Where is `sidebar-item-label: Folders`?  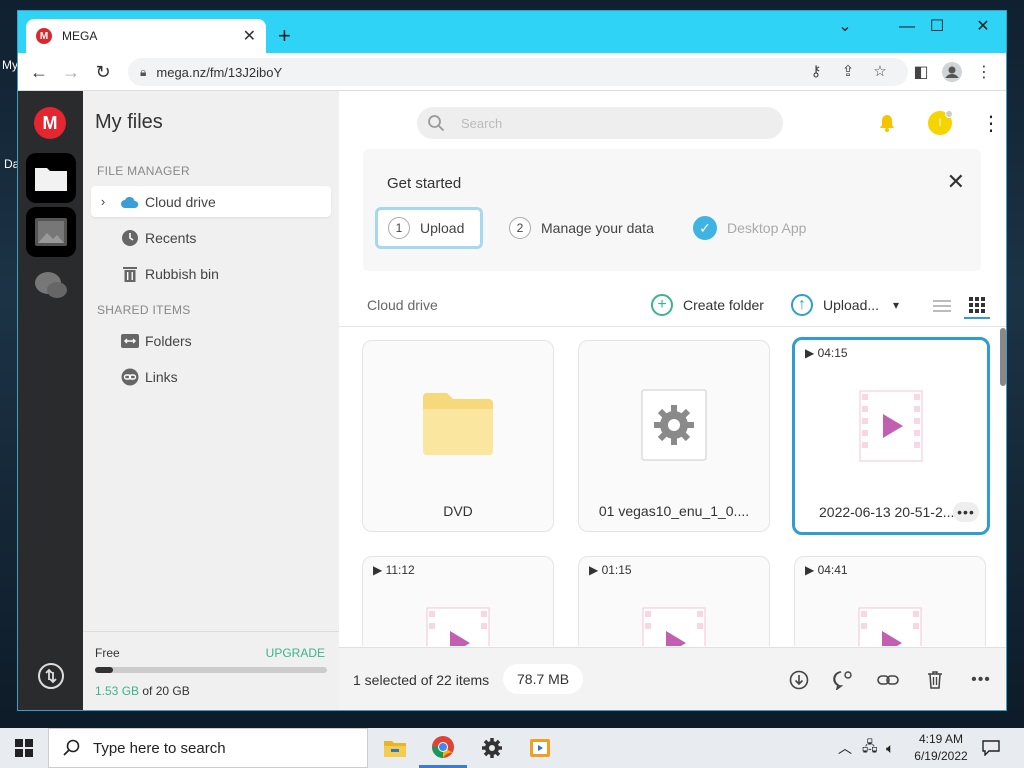
sidebar-item-label: Folders is located at coordinates (168, 340).